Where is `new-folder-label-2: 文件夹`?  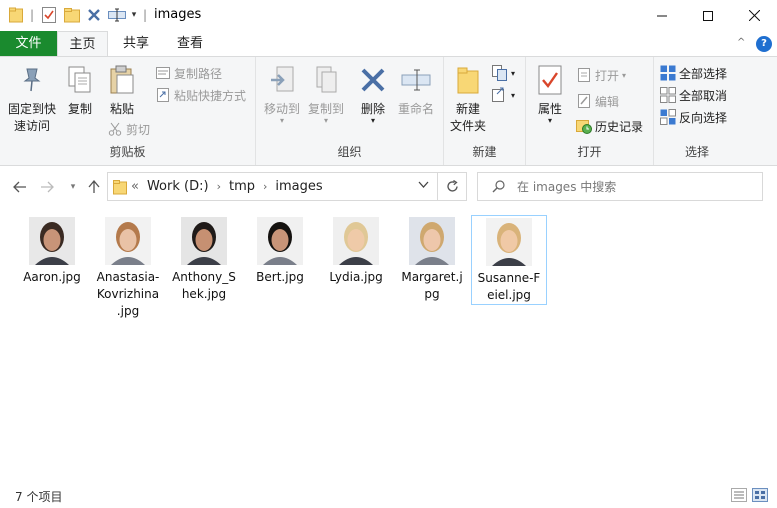
new-folder-label-2: 文件夹 is located at coordinates (467, 126).